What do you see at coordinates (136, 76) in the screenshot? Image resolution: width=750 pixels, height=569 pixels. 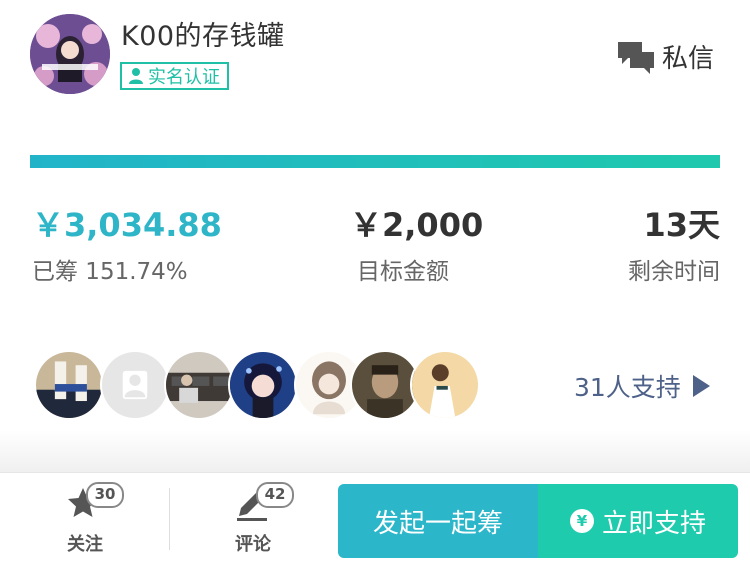 I see `person-icon` at bounding box center [136, 76].